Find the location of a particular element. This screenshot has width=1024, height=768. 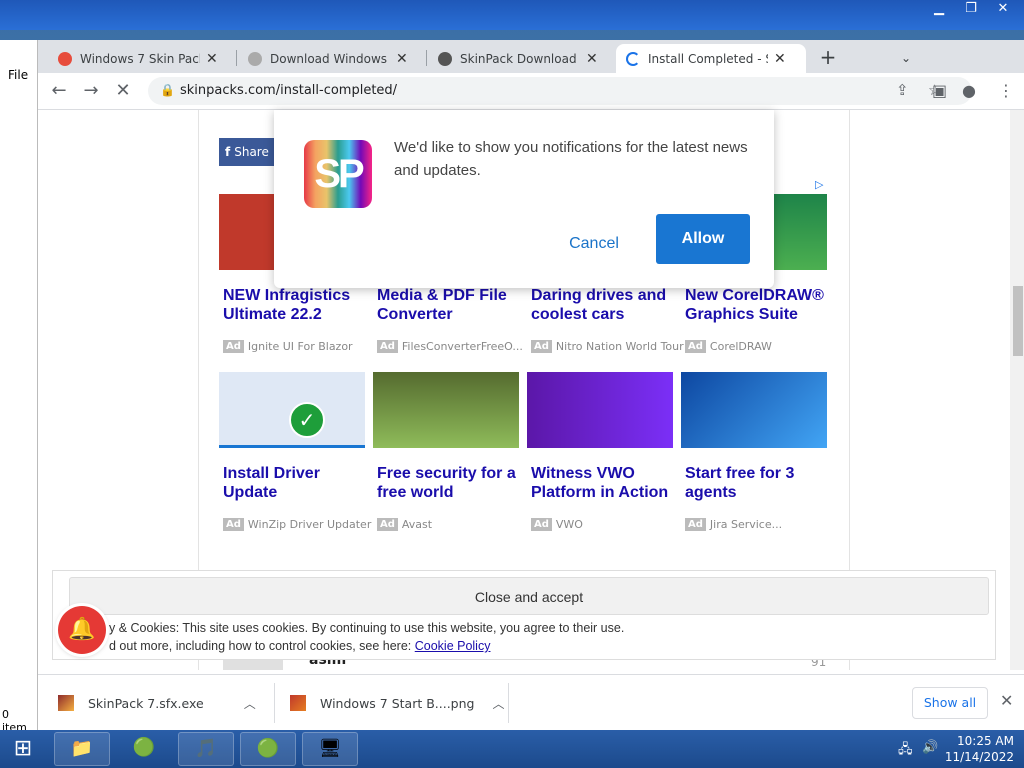

windows-start-icon: ⊞ is located at coordinates (23, 749).